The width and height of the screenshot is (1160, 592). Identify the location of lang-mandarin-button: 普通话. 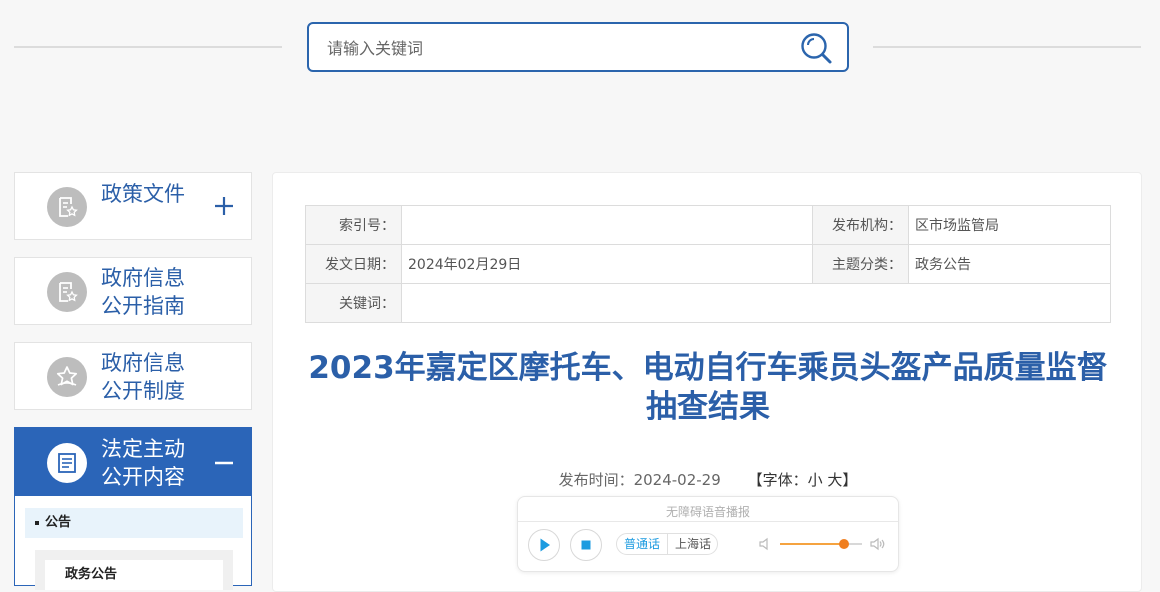
(642, 544).